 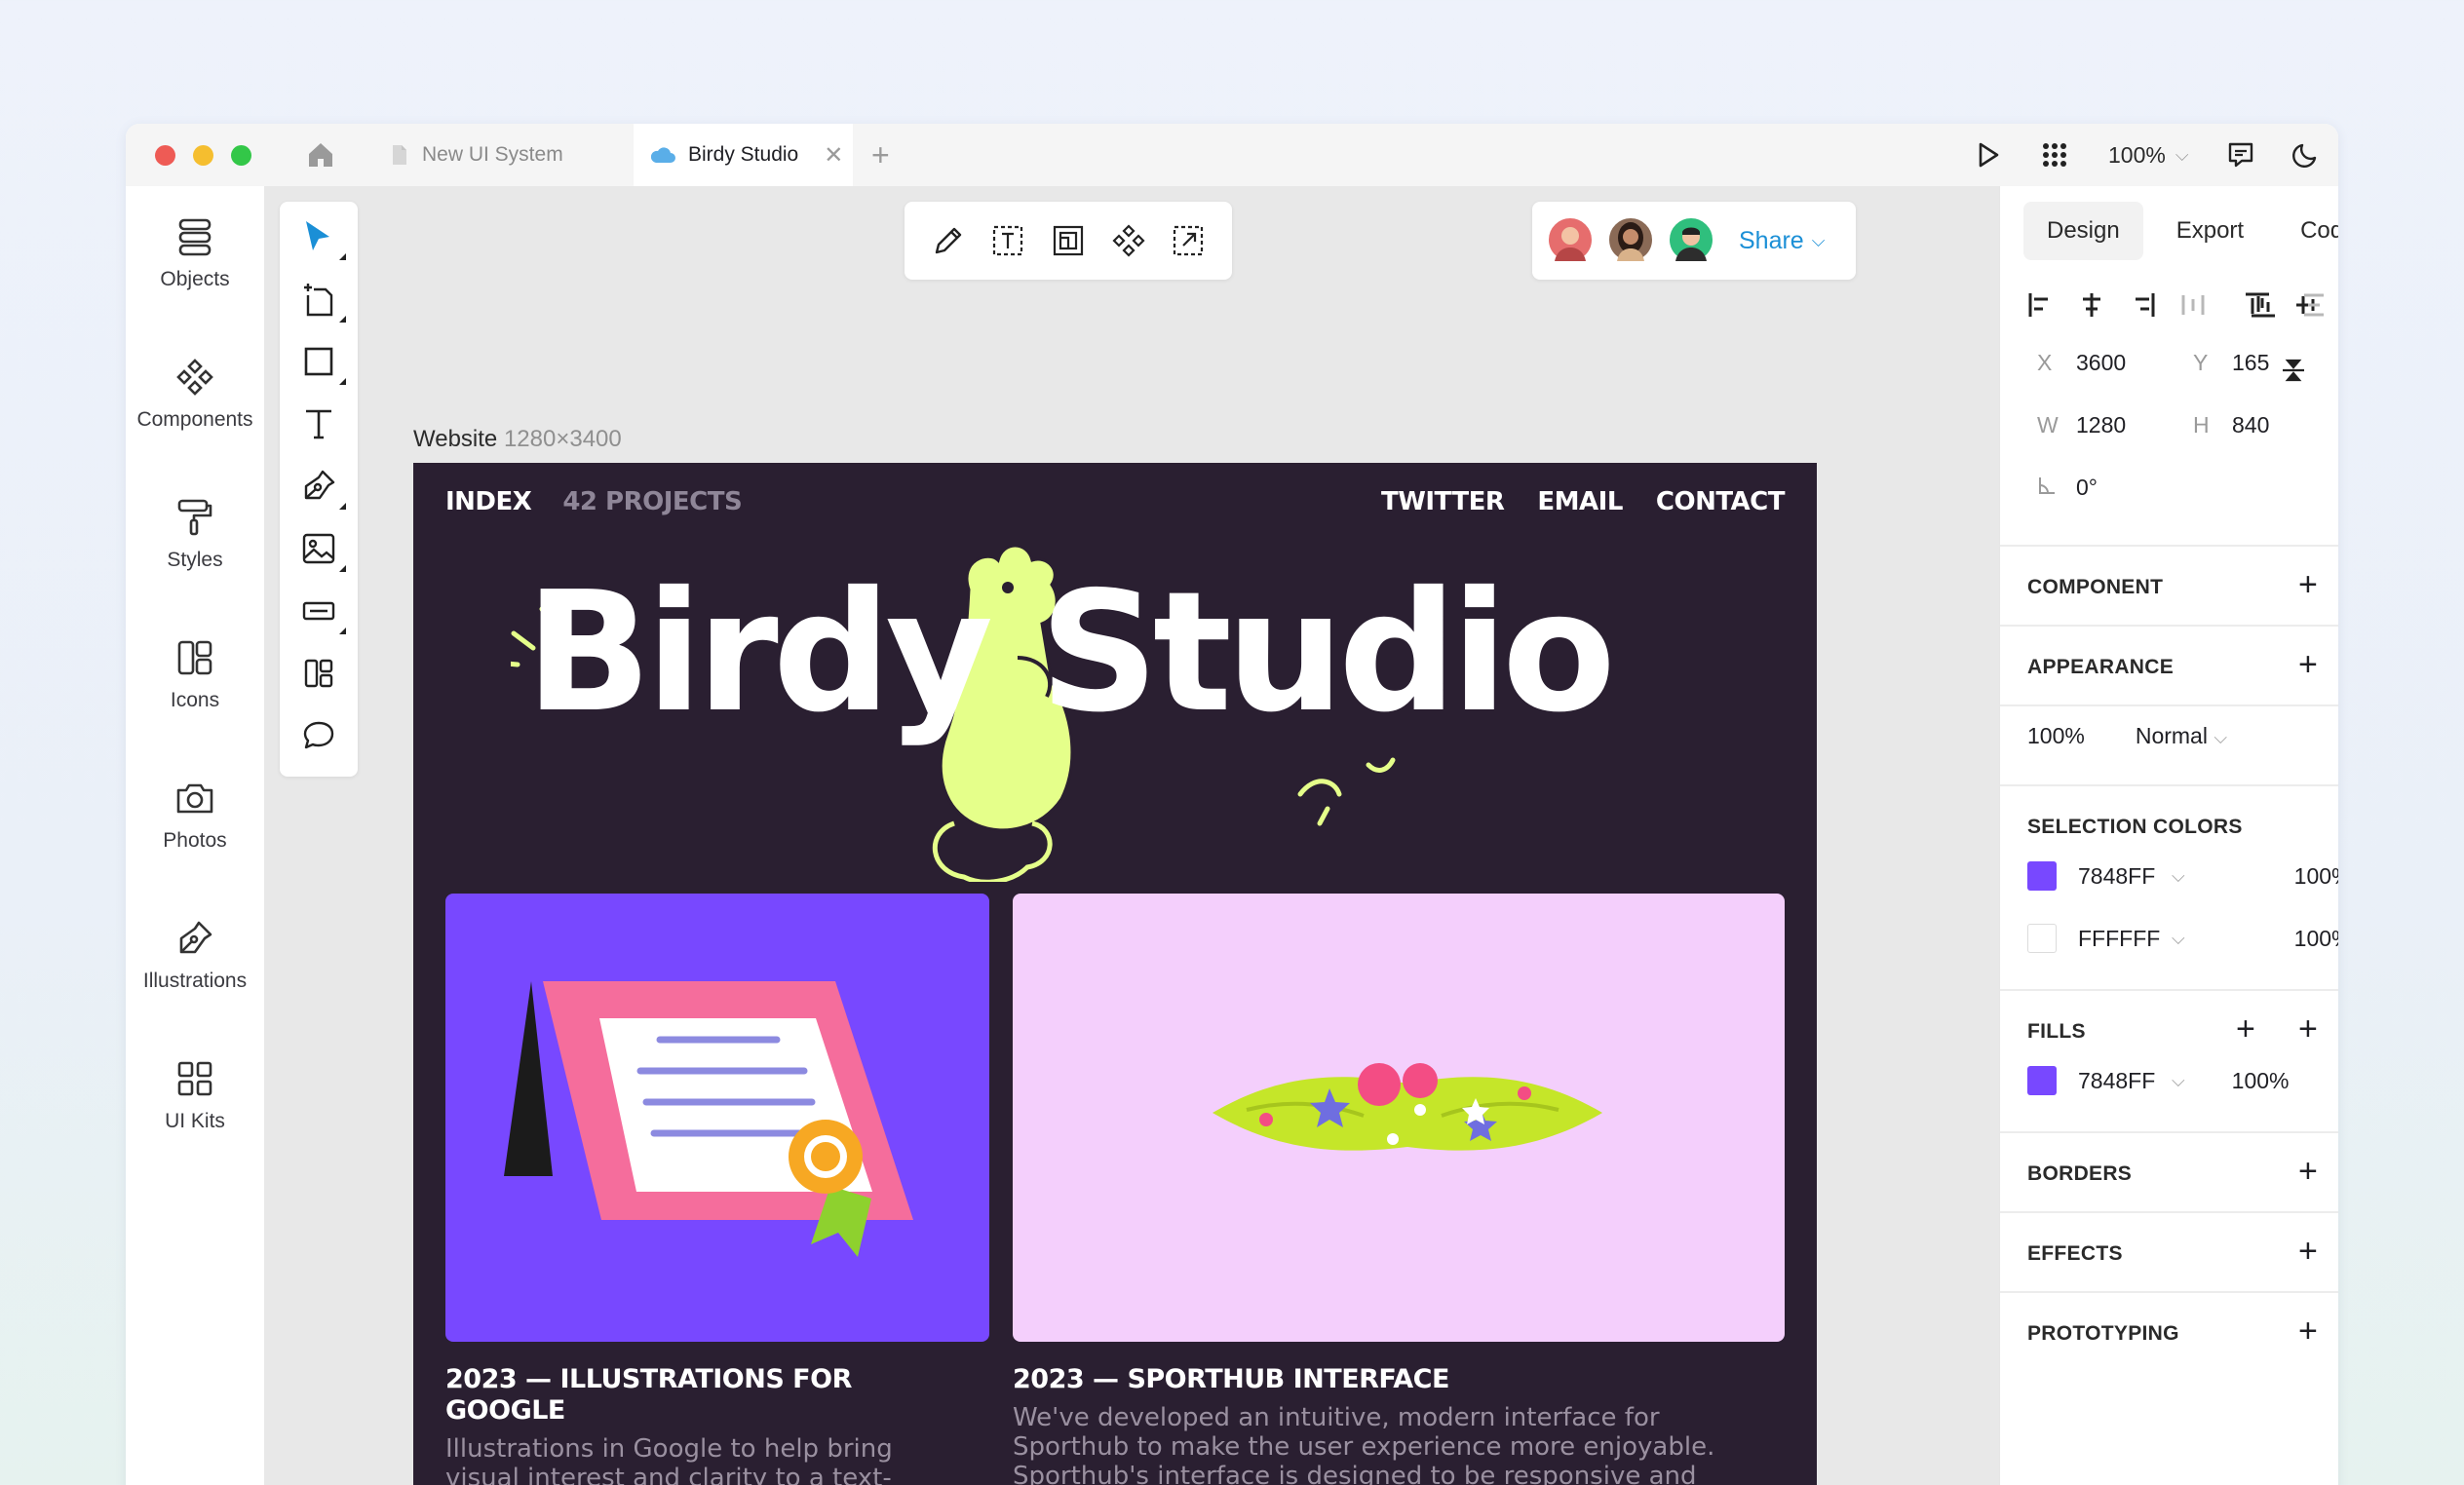 What do you see at coordinates (1068, 240) in the screenshot?
I see `frame-select-icon` at bounding box center [1068, 240].